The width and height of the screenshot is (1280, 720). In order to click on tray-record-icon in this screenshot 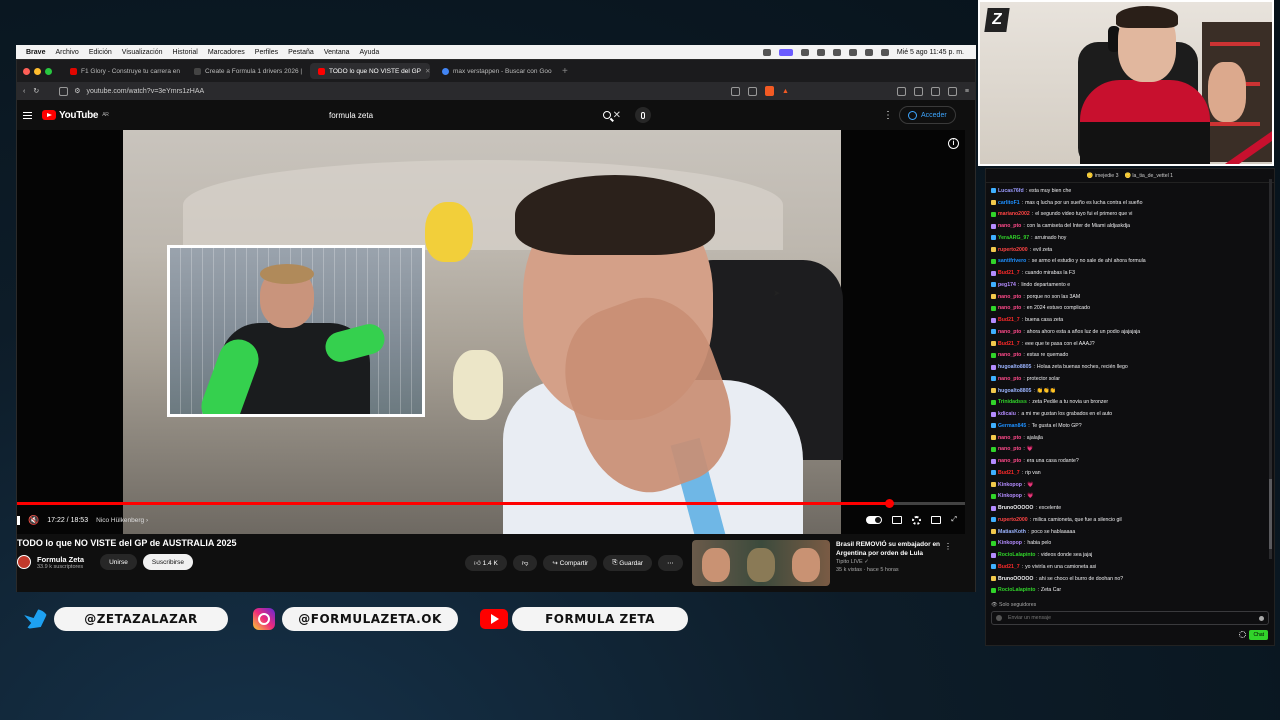, I will do `click(836, 52)`.